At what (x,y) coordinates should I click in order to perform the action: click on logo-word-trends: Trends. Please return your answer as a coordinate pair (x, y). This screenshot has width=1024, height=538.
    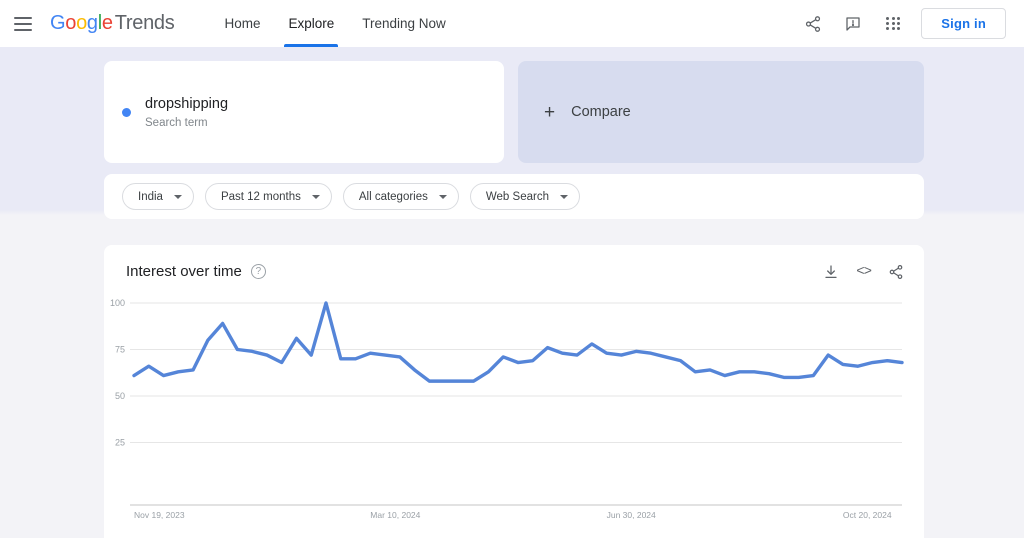
    Looking at the image, I should click on (144, 23).